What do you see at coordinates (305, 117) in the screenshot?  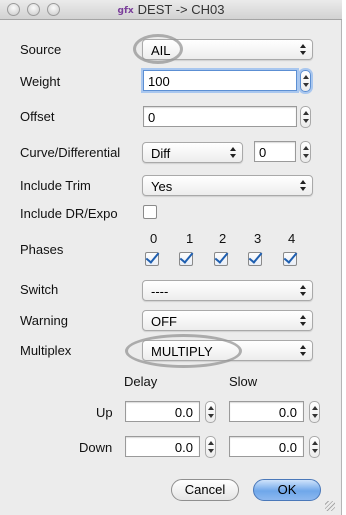 I see `offset-stepper` at bounding box center [305, 117].